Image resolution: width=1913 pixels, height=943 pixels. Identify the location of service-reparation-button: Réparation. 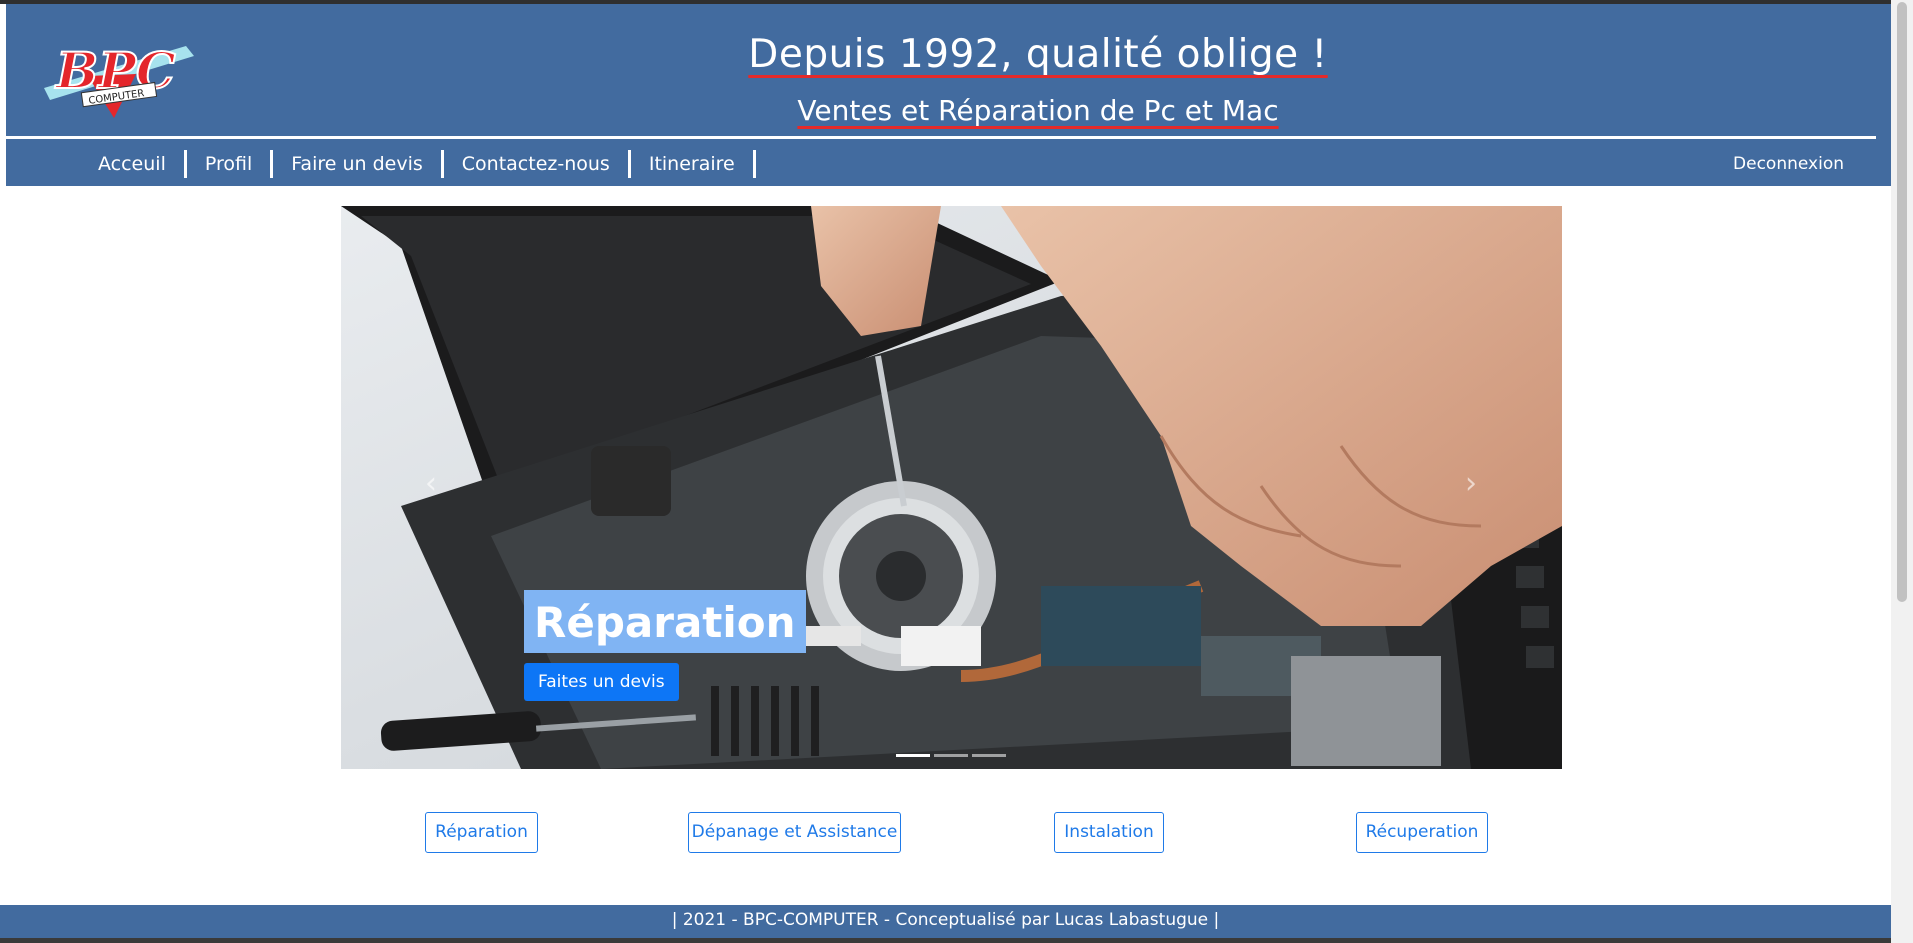
(481, 832).